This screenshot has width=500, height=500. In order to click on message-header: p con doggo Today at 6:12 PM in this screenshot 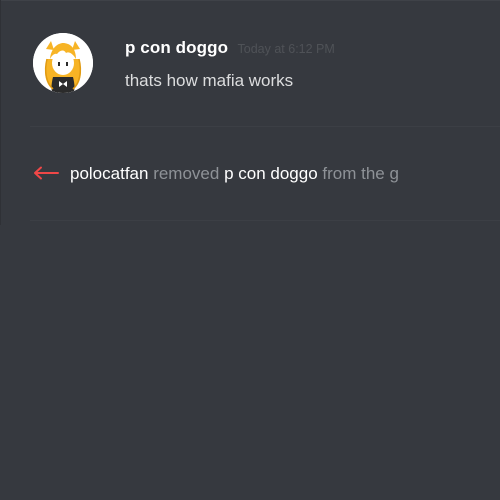, I will do `click(230, 48)`.